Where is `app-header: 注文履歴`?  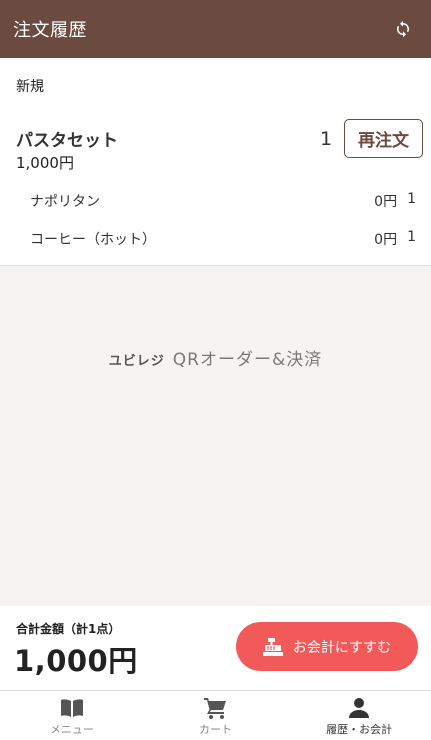 app-header: 注文履歴 is located at coordinates (215, 29).